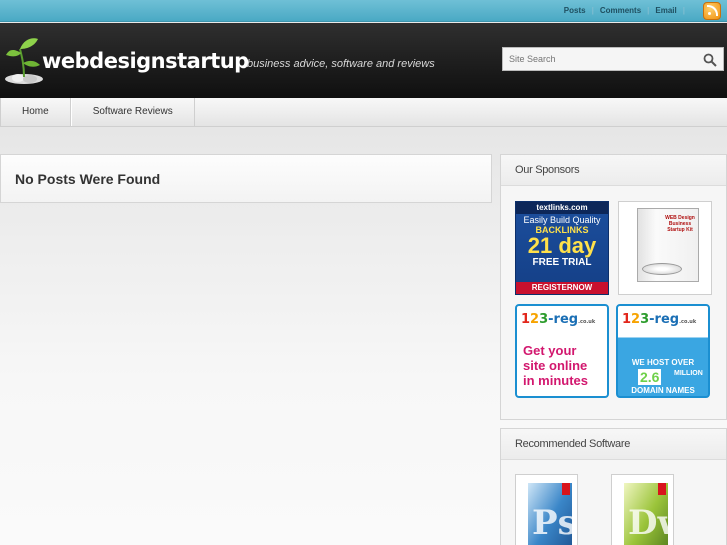 The height and width of the screenshot is (545, 727). I want to click on ad-headline: Get your site online in minutes, so click(556, 365).